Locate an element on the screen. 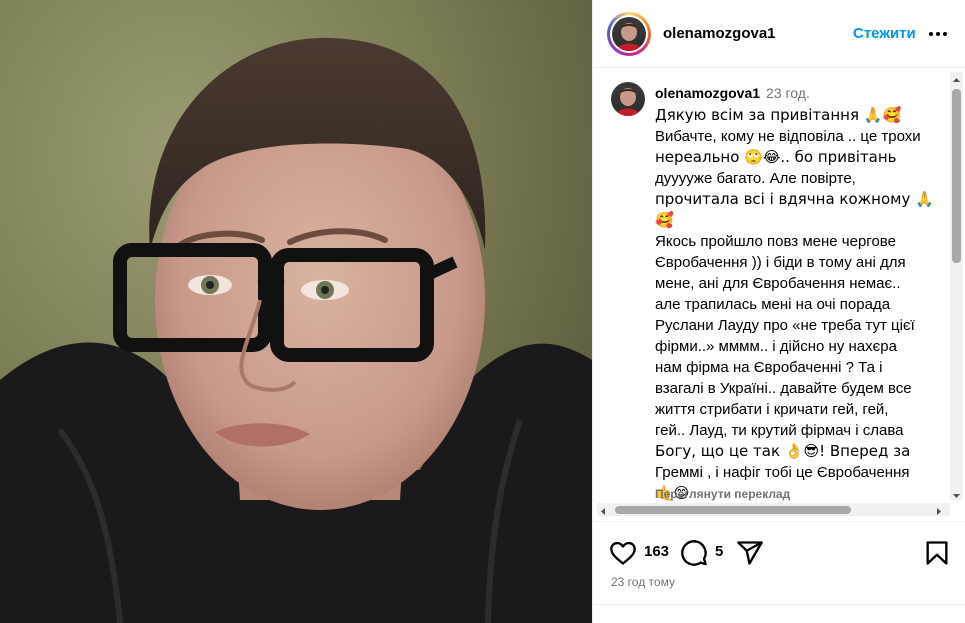 The image size is (965, 623). post-actions-bar: 163 5 is located at coordinates (779, 552).